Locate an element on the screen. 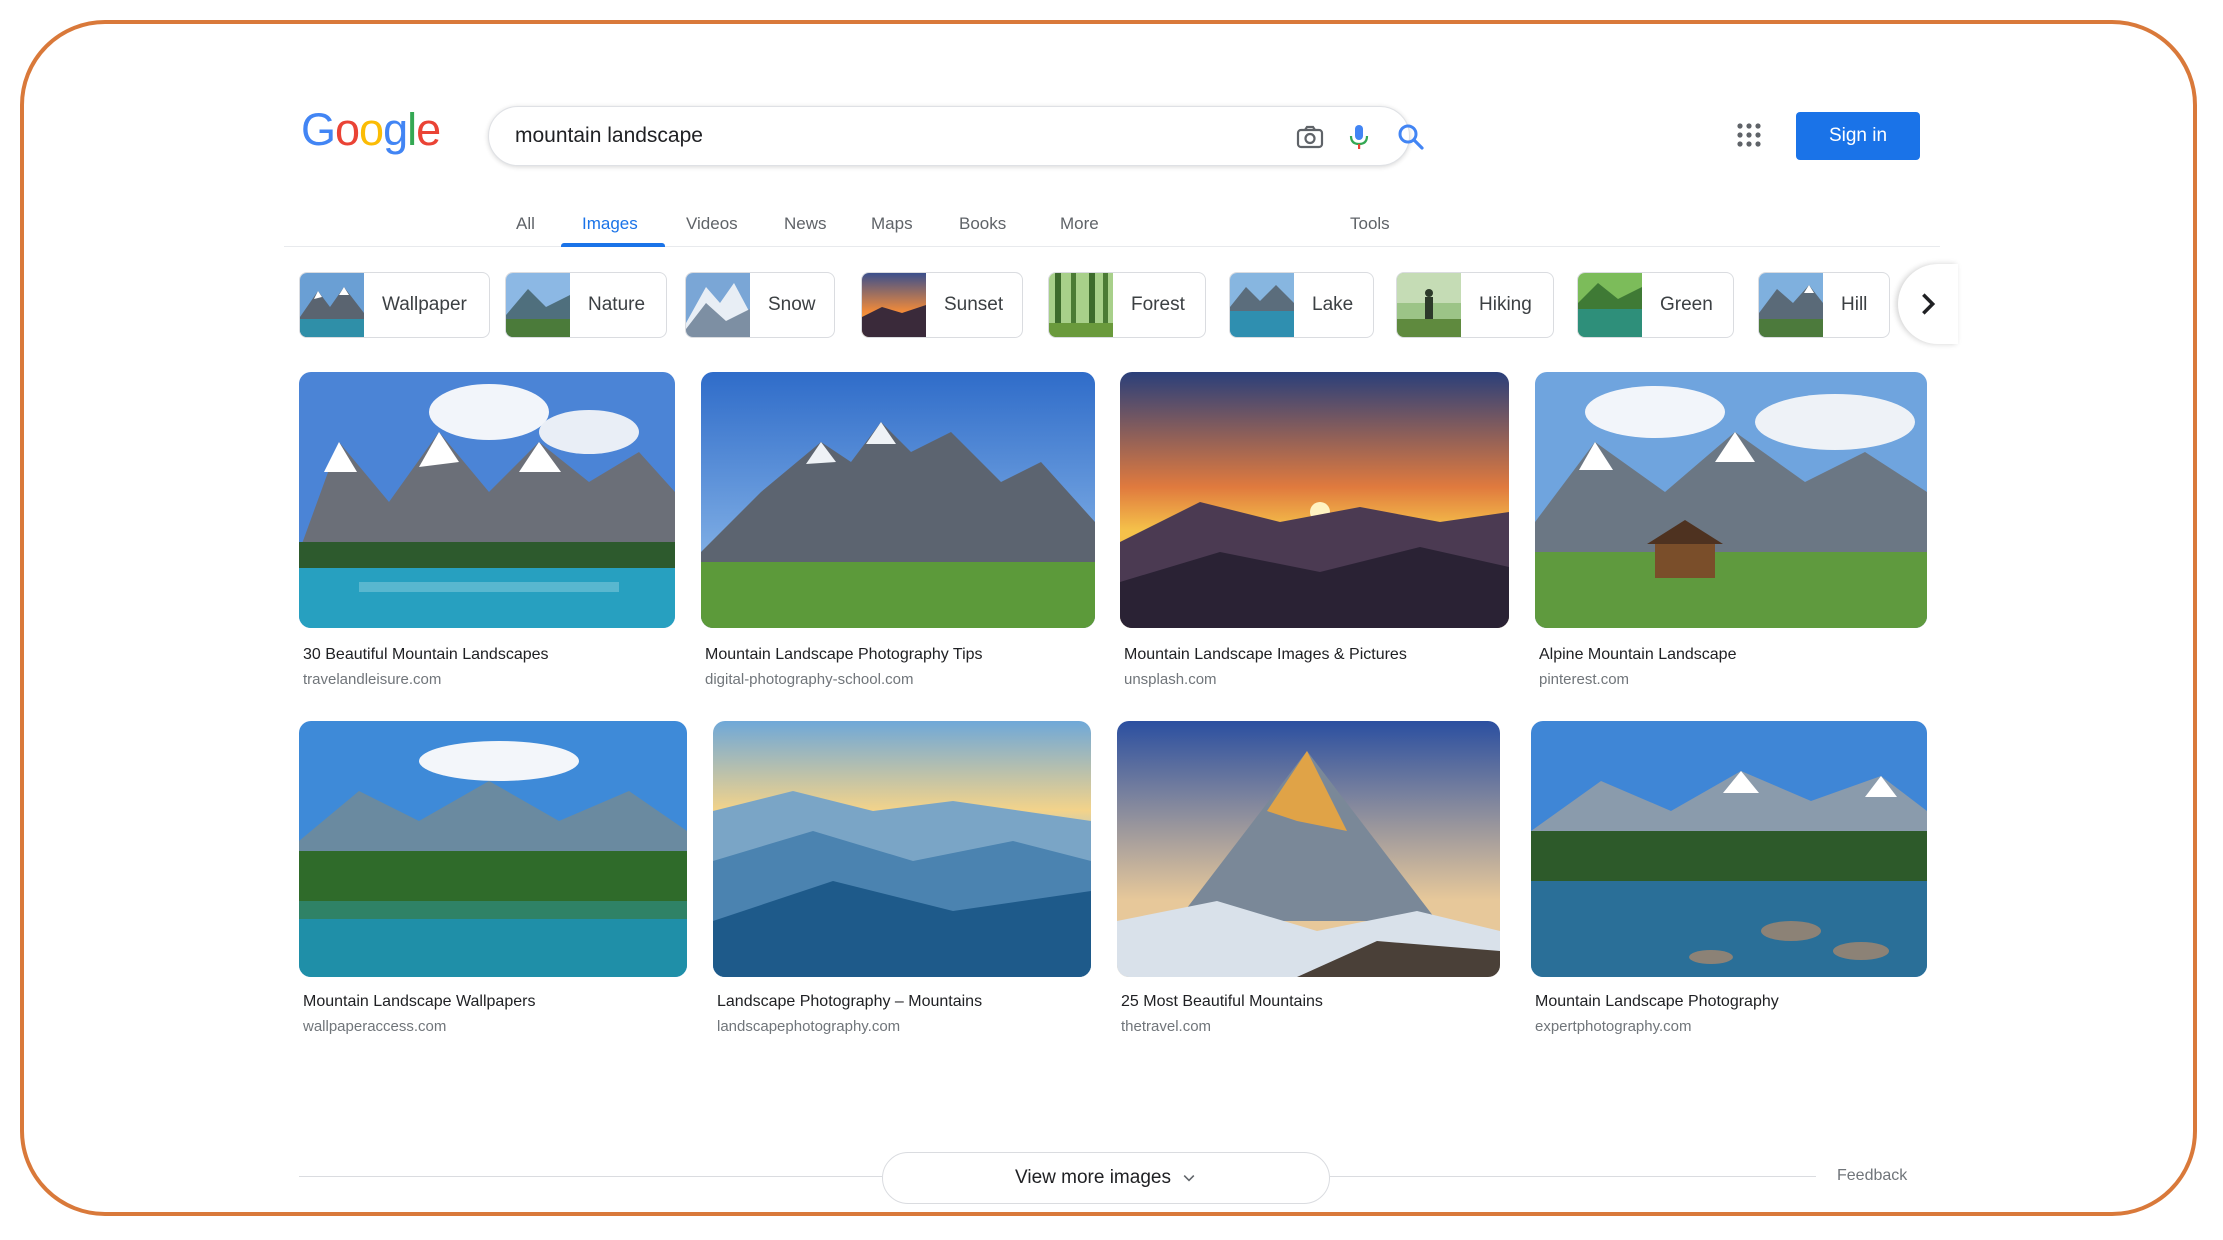 This screenshot has width=2223, height=1240. result-source: landscapephotography.com is located at coordinates (809, 1026).